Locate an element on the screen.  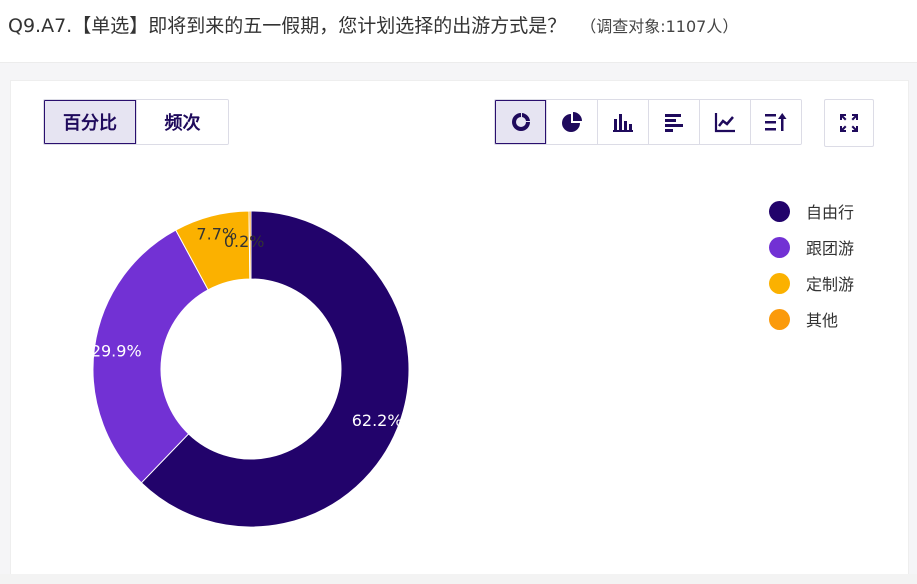
legend-label: 自由行 is located at coordinates (830, 212).